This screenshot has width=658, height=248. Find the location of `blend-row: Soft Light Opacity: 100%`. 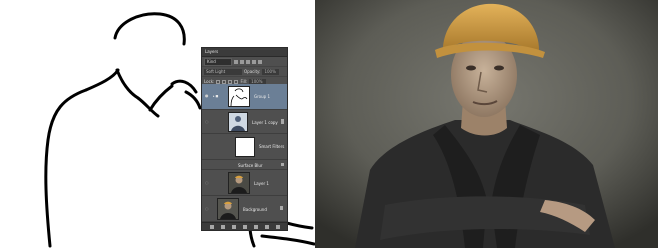

blend-row: Soft Light Opacity: 100% is located at coordinates (244, 72).